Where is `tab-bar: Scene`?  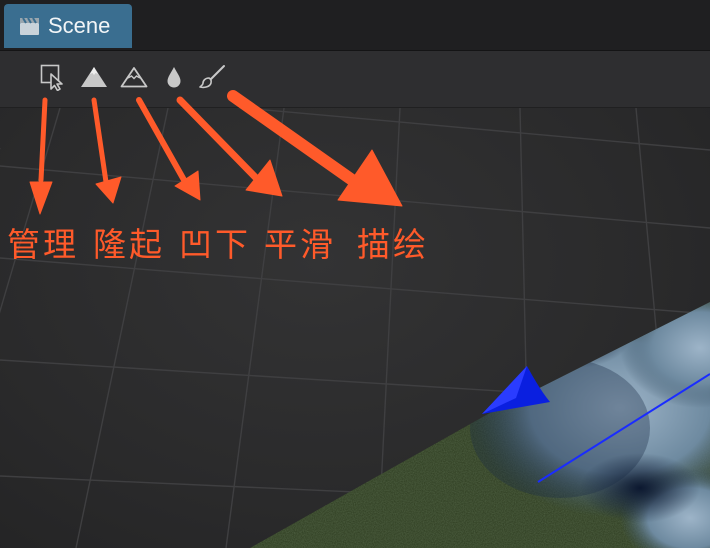
tab-bar: Scene is located at coordinates (355, 25).